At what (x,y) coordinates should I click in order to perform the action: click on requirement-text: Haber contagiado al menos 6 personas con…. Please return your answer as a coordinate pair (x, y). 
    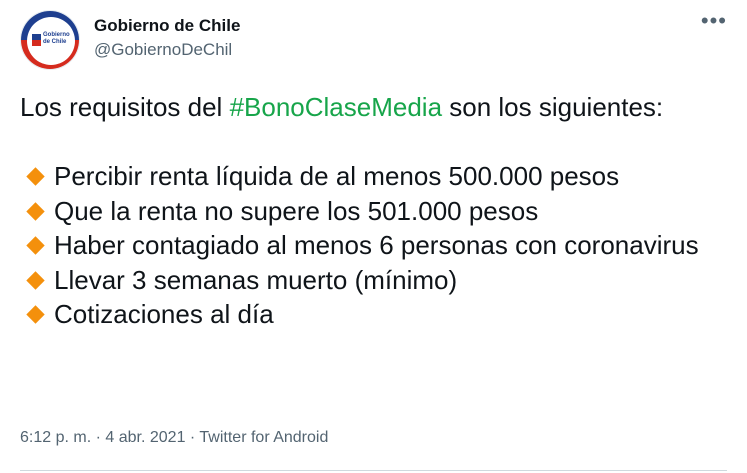
    Looking at the image, I should click on (376, 245).